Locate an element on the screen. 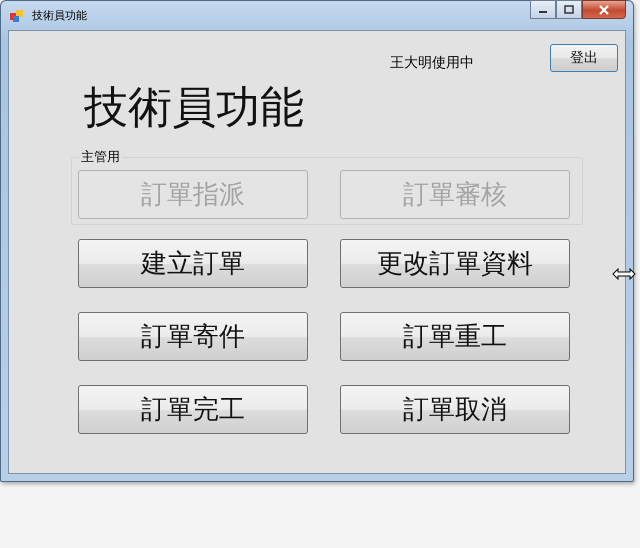 This screenshot has height=548, width=640. function-button: 訂單重工 is located at coordinates (455, 336).